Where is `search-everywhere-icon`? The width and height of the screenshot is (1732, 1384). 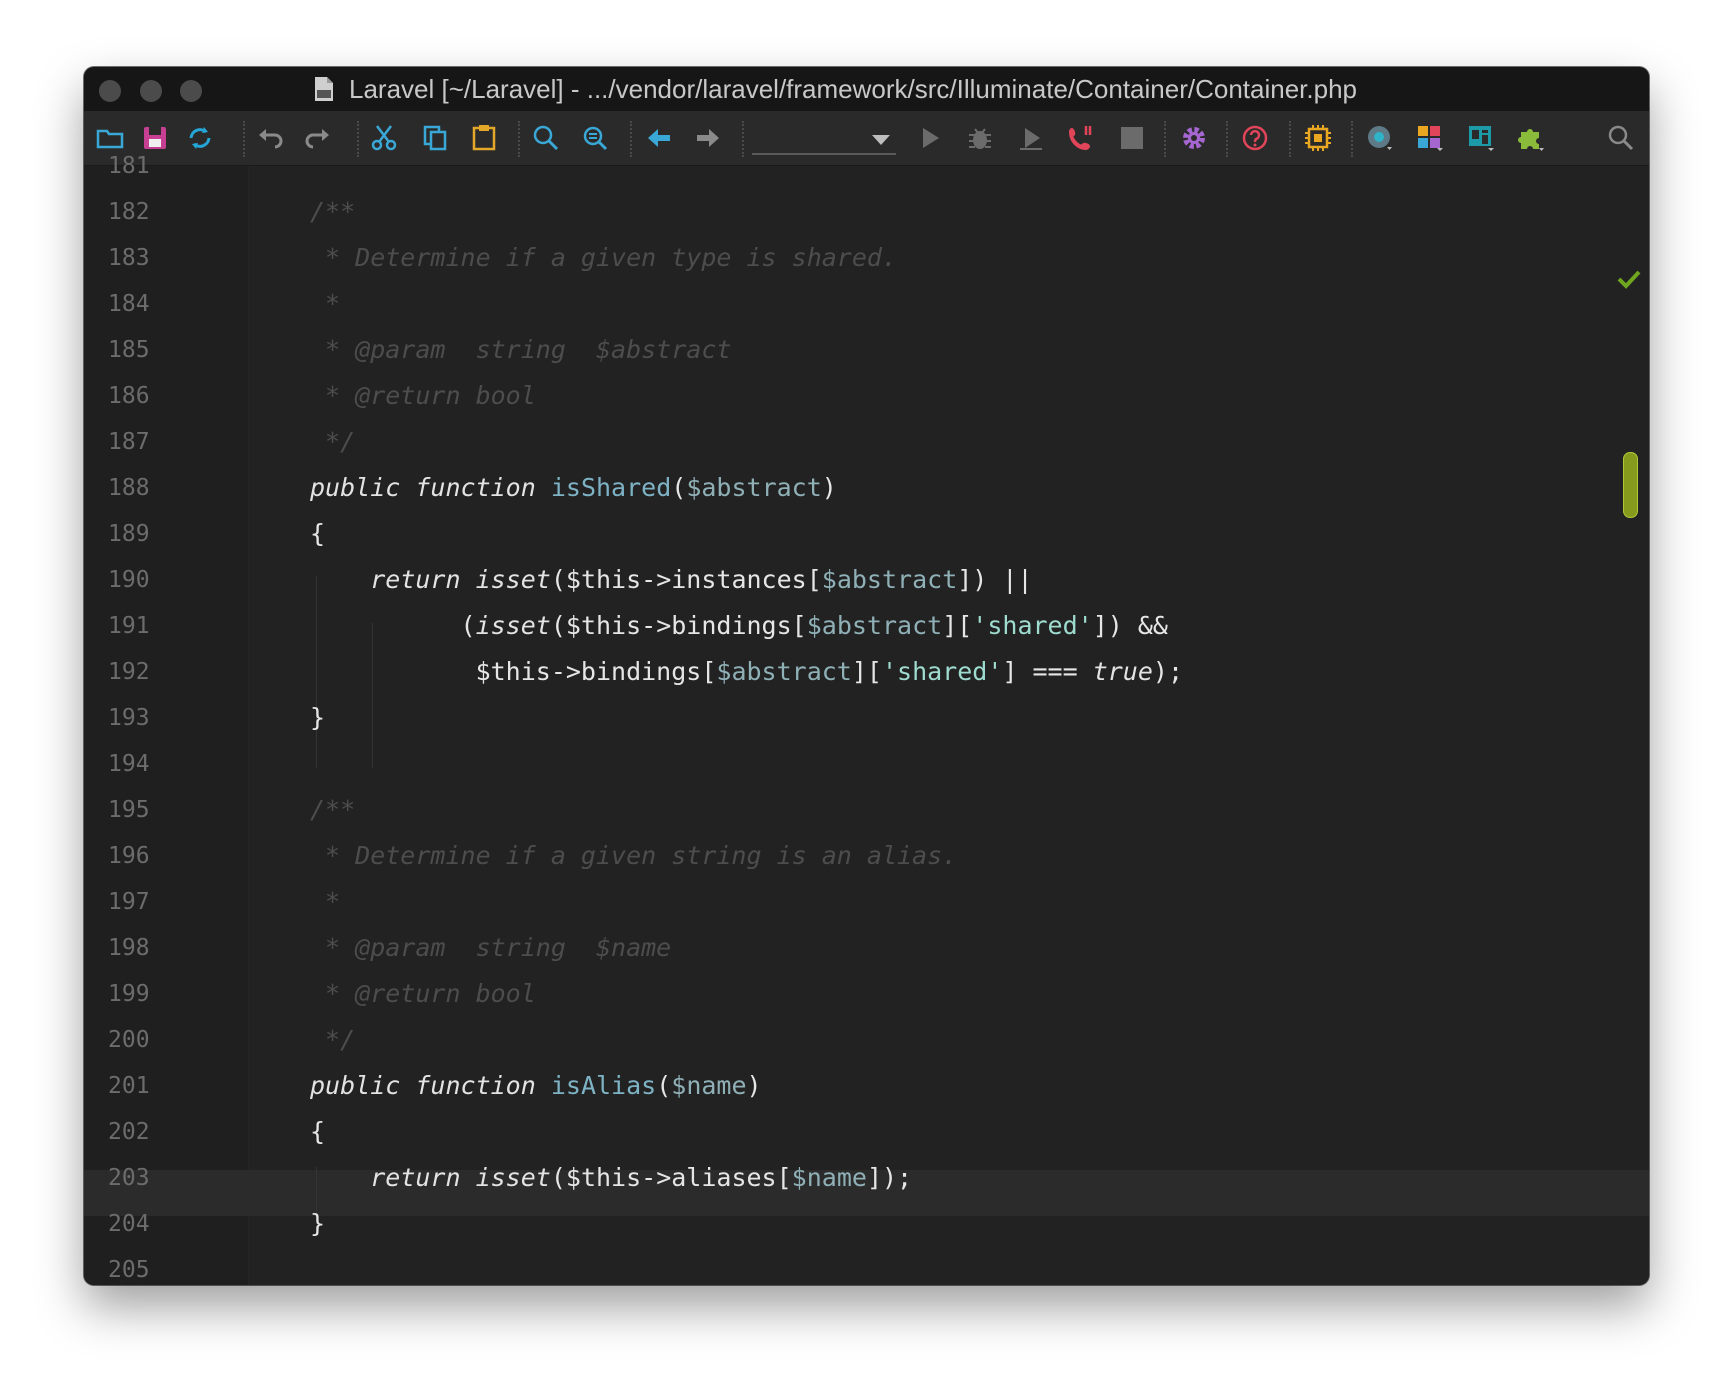
search-everywhere-icon is located at coordinates (1621, 138).